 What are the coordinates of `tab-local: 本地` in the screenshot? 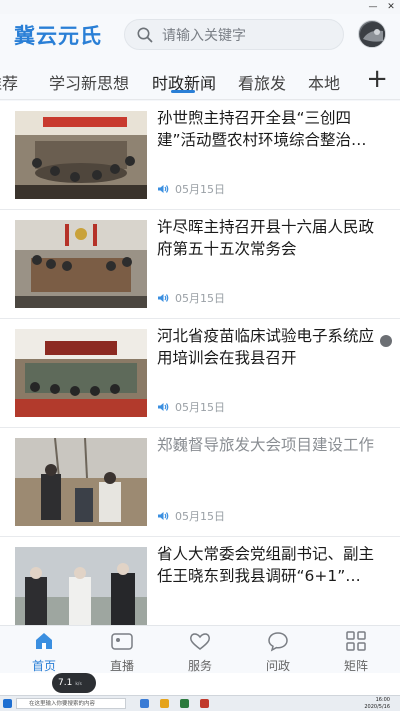 It's located at (324, 82).